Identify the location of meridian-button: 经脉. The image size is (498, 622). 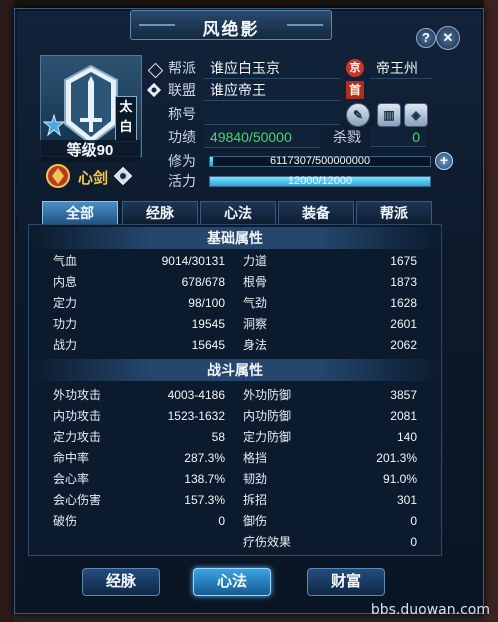
(121, 582).